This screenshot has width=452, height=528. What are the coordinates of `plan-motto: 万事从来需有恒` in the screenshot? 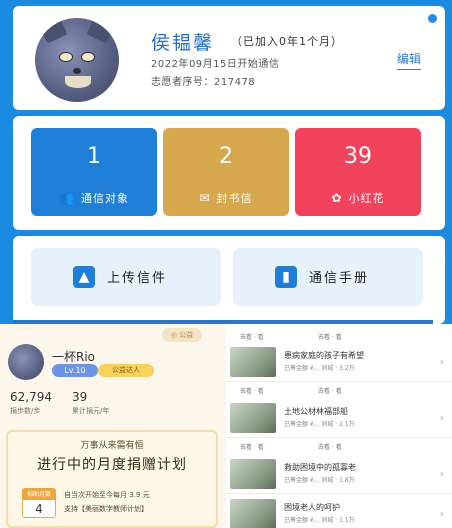 It's located at (112, 446).